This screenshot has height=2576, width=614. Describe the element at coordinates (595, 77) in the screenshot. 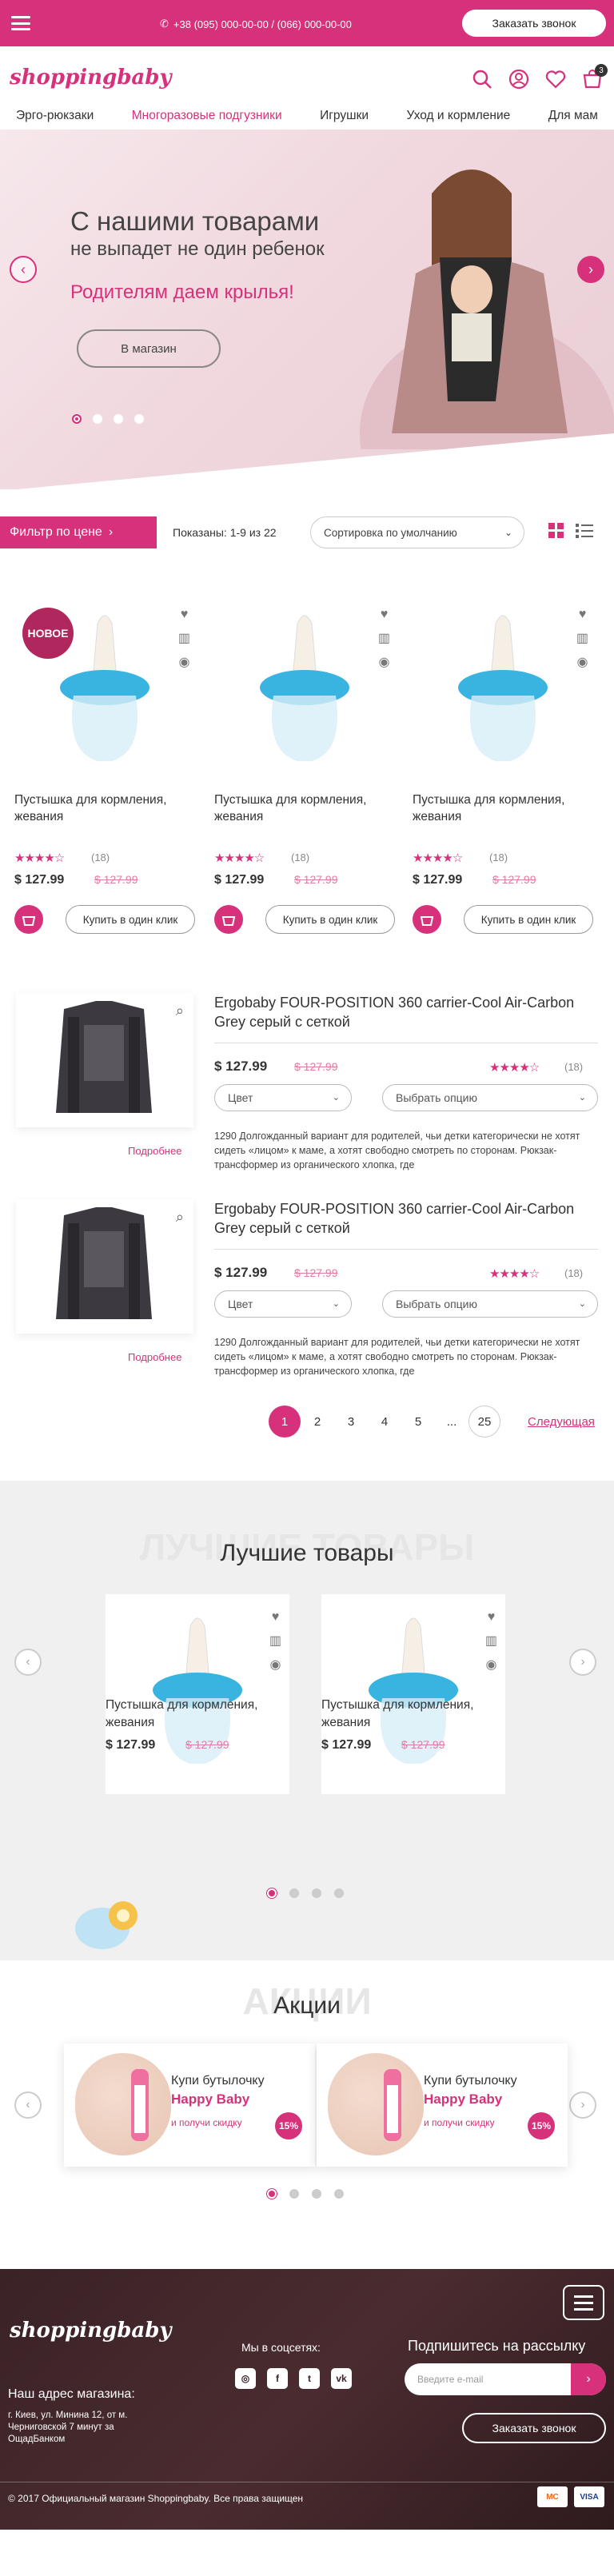

I see `cart-icon: 3` at that location.